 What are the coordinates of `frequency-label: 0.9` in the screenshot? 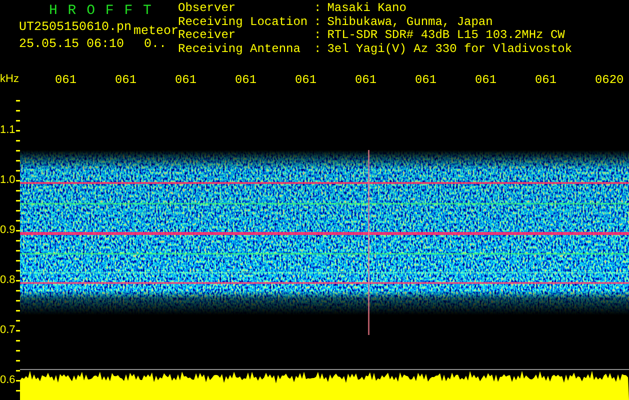 It's located at (8, 230).